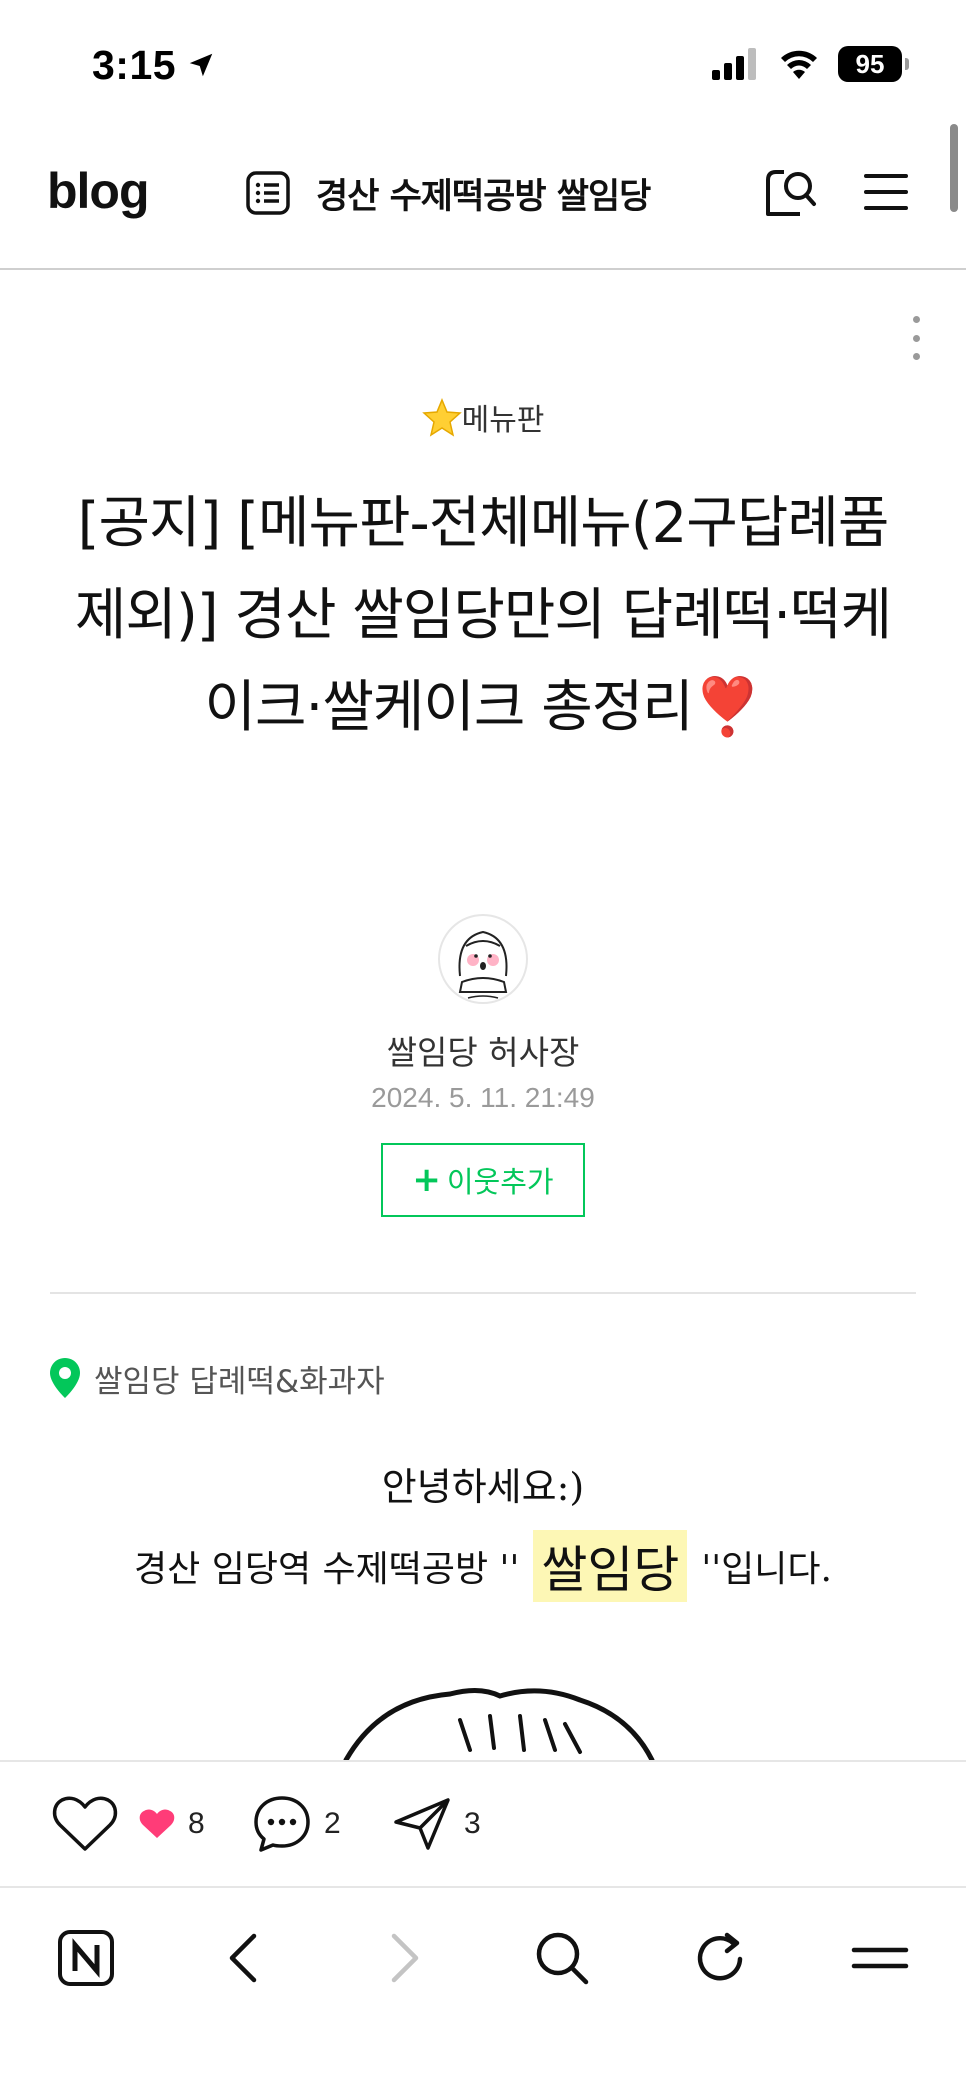  Describe the element at coordinates (483, 269) in the screenshot. I see `header-divider` at that location.